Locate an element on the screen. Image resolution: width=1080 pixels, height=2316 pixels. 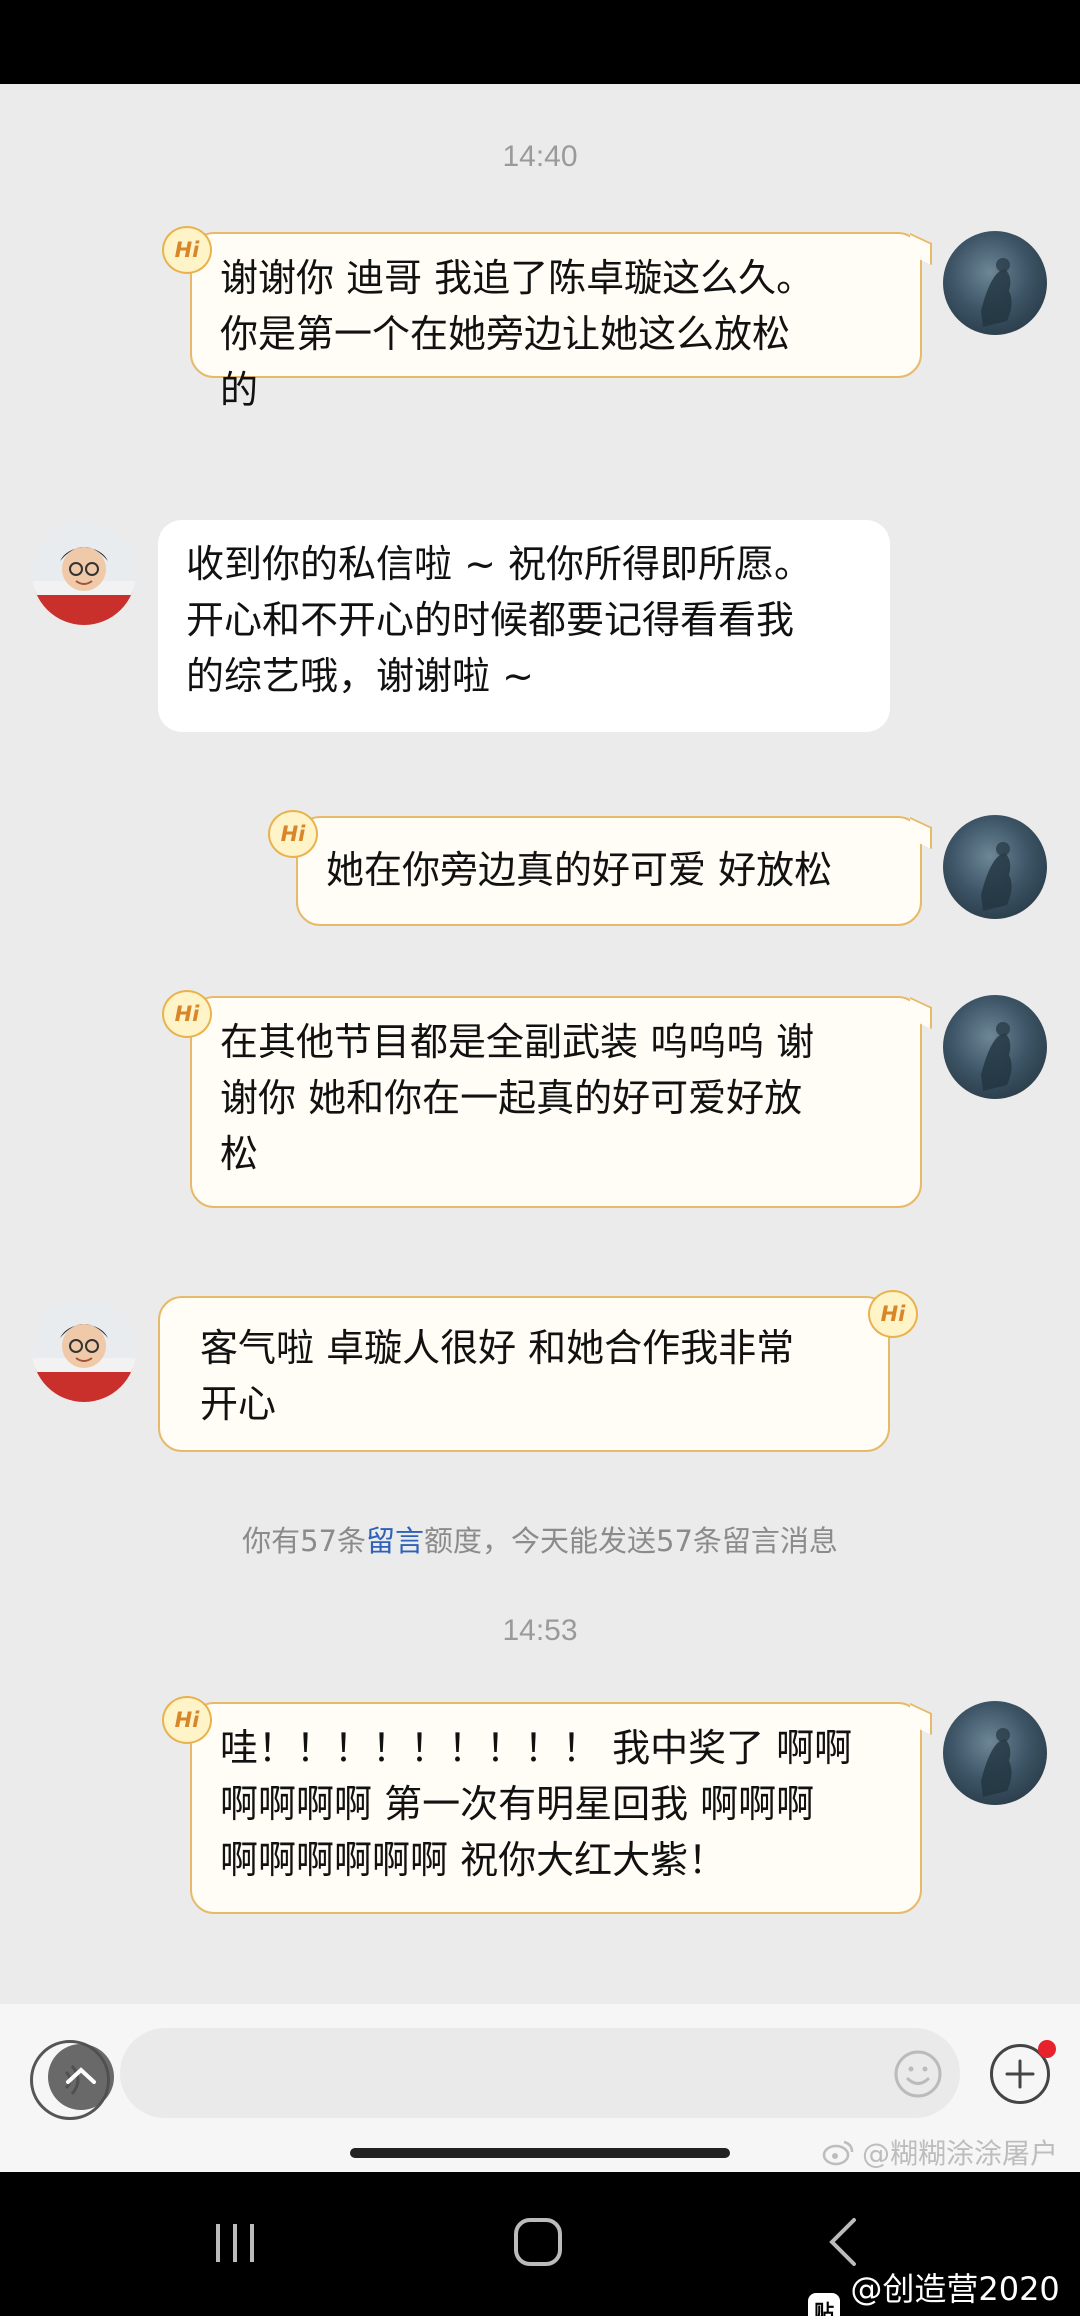
message-text: 开心 is located at coordinates (238, 1404).